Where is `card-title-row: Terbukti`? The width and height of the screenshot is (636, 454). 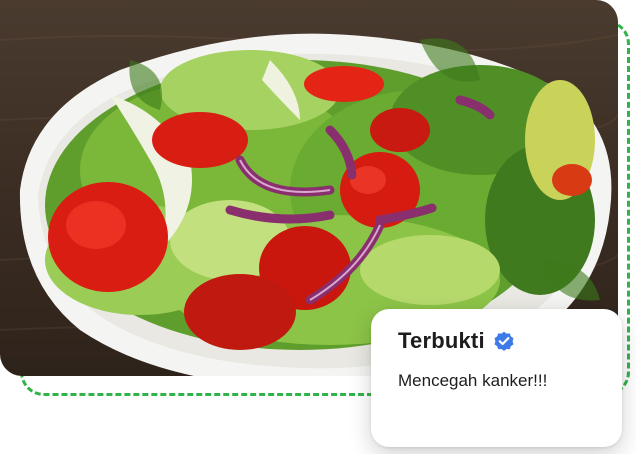
card-title-row: Terbukti is located at coordinates (496, 341).